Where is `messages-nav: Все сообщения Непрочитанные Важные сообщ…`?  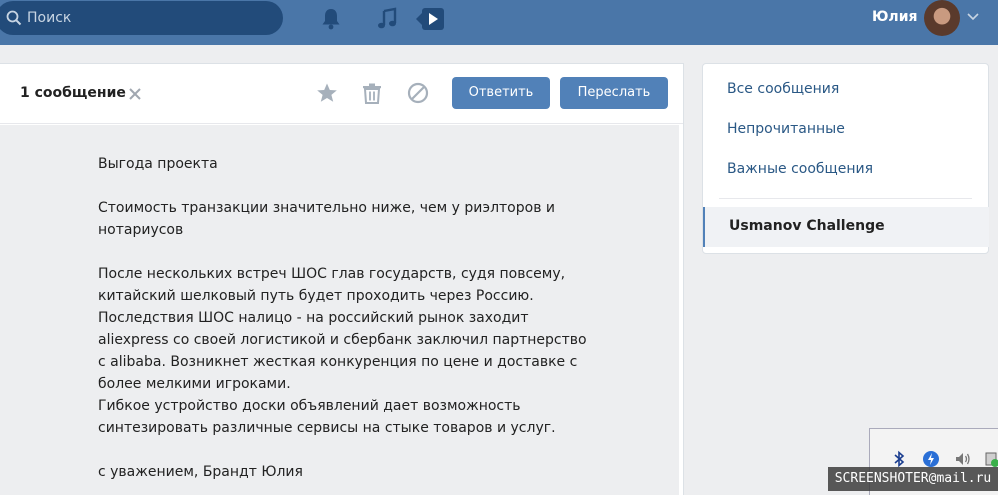
messages-nav: Все сообщения Непрочитанные Важные сообщ… is located at coordinates (845, 158).